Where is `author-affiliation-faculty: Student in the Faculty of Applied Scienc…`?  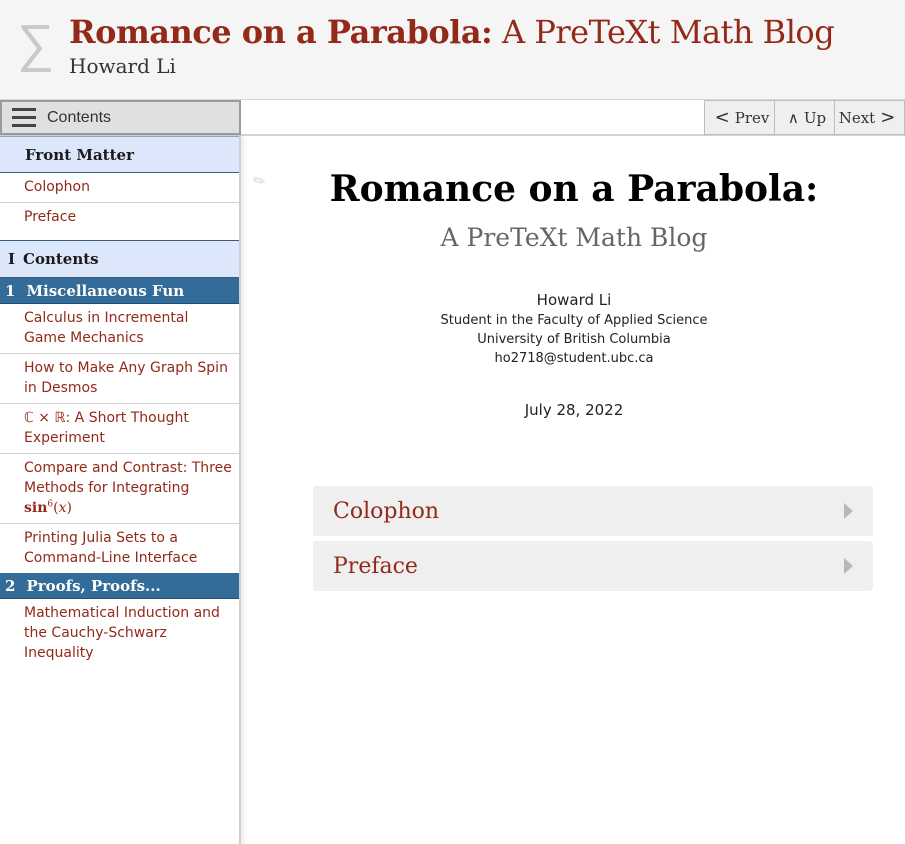
author-affiliation-faculty: Student in the Faculty of Applied Scienc… is located at coordinates (574, 320).